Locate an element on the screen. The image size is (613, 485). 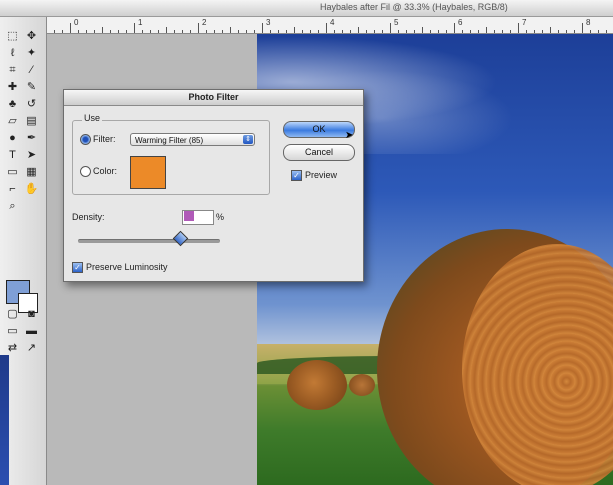
small-hay-bale is located at coordinates (317, 385).